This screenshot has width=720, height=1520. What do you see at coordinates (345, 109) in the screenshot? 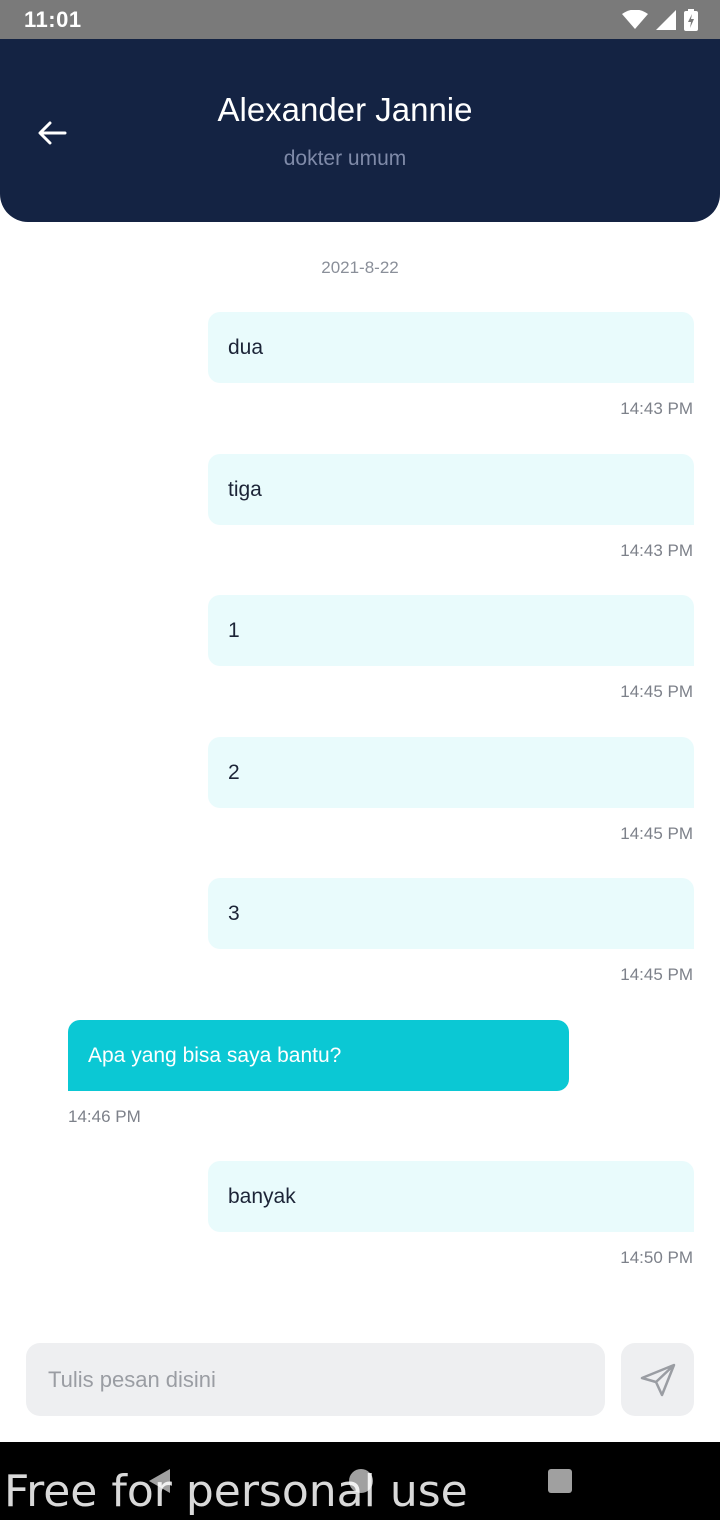
I see `contact-name: Alexander Jannie` at bounding box center [345, 109].